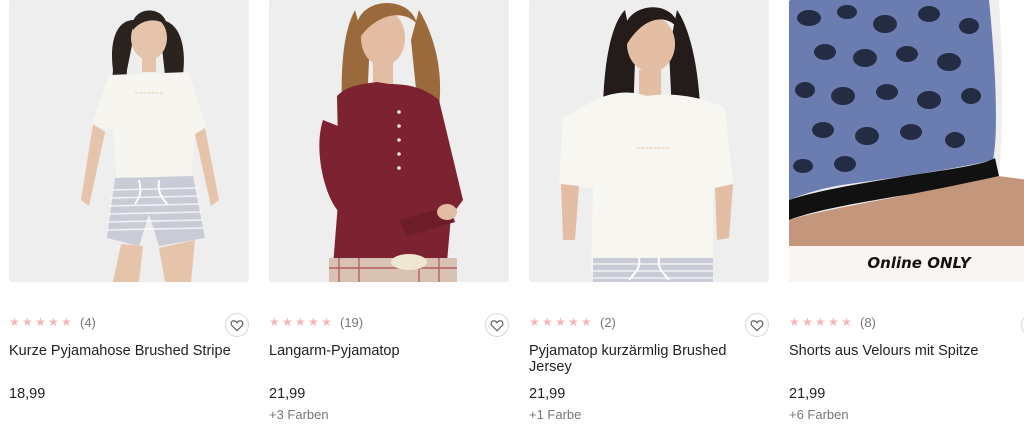  What do you see at coordinates (649, 325) in the screenshot?
I see `rating-row: ★ ★ ★ ★ ★ (2)` at bounding box center [649, 325].